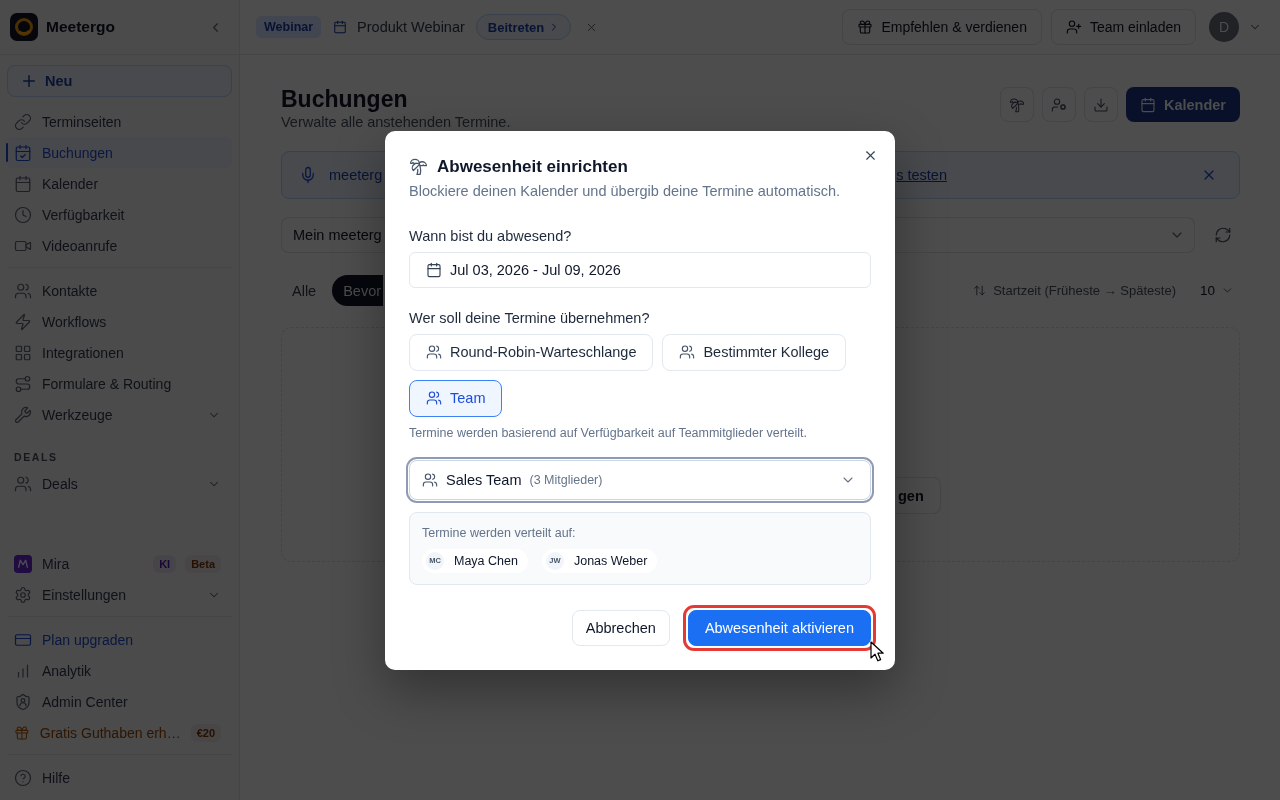  Describe the element at coordinates (980, 290) in the screenshot. I see `sort-arrows-icon` at that location.